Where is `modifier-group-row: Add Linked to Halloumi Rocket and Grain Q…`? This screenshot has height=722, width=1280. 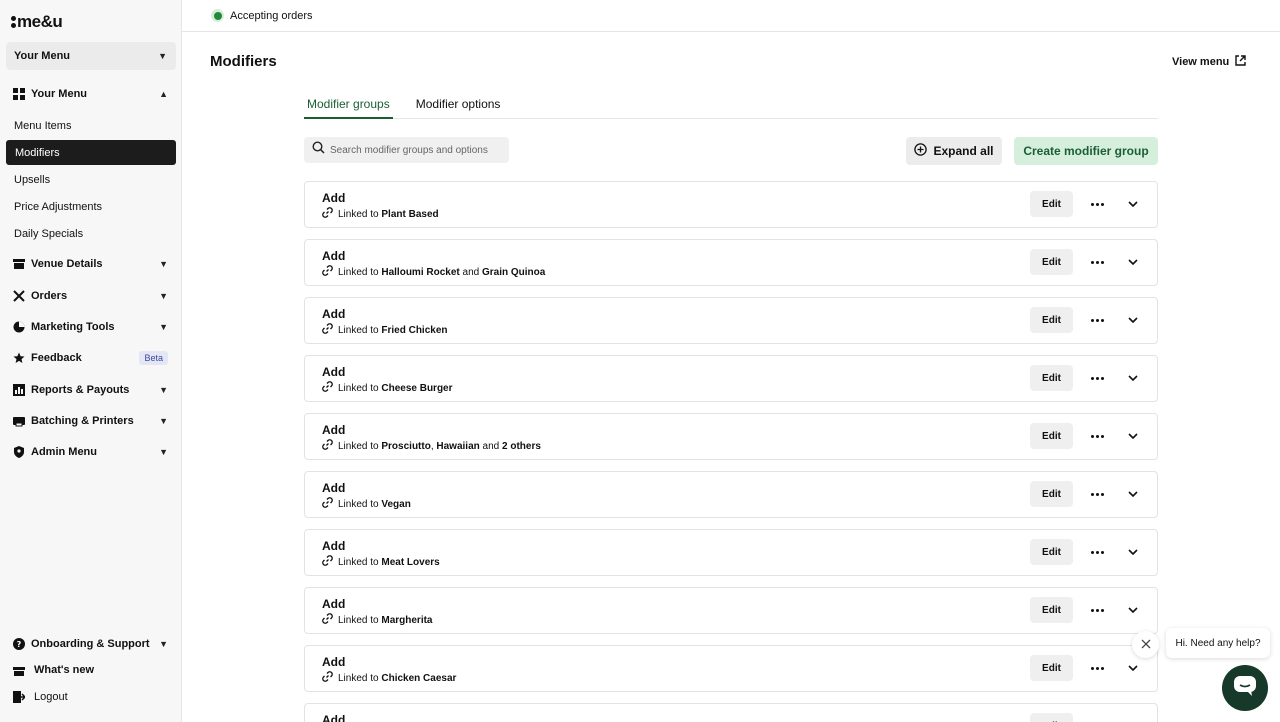 modifier-group-row: Add Linked to Halloumi Rocket and Grain Q… is located at coordinates (731, 262).